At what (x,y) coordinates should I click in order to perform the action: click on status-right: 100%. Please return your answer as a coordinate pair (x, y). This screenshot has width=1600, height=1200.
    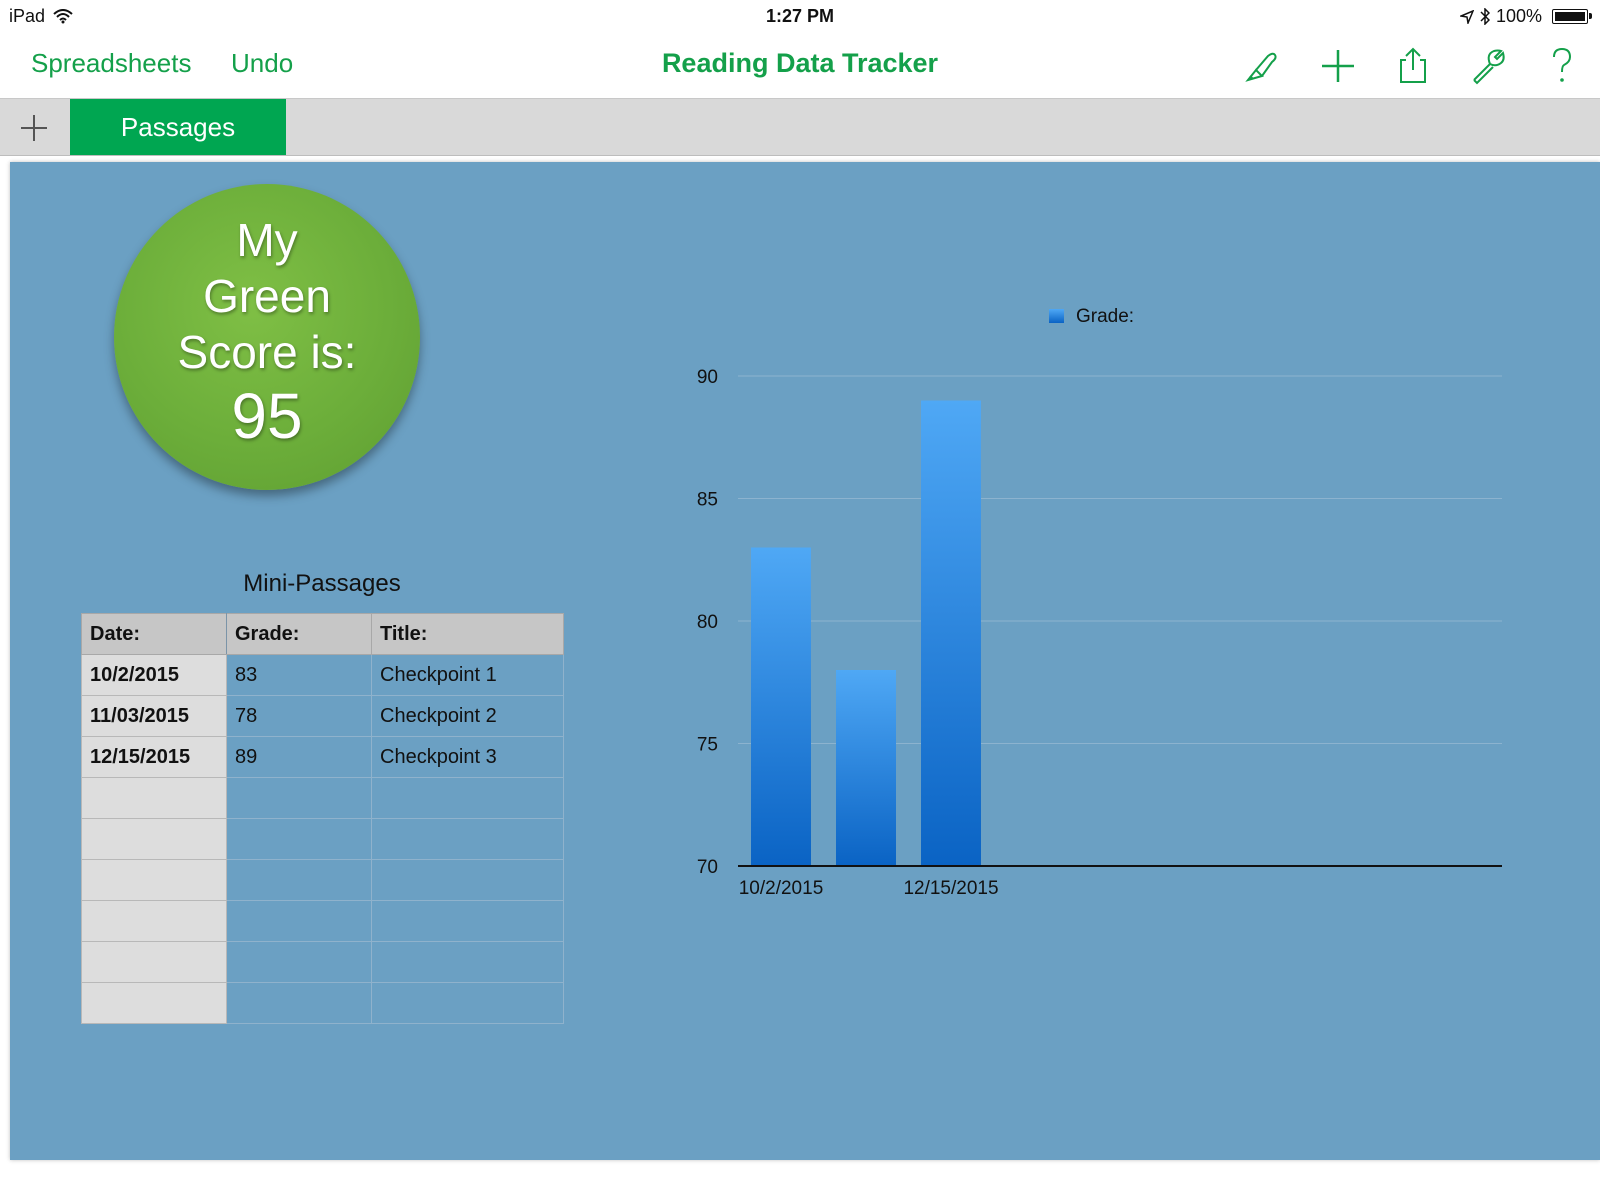
    Looking at the image, I should click on (1525, 16).